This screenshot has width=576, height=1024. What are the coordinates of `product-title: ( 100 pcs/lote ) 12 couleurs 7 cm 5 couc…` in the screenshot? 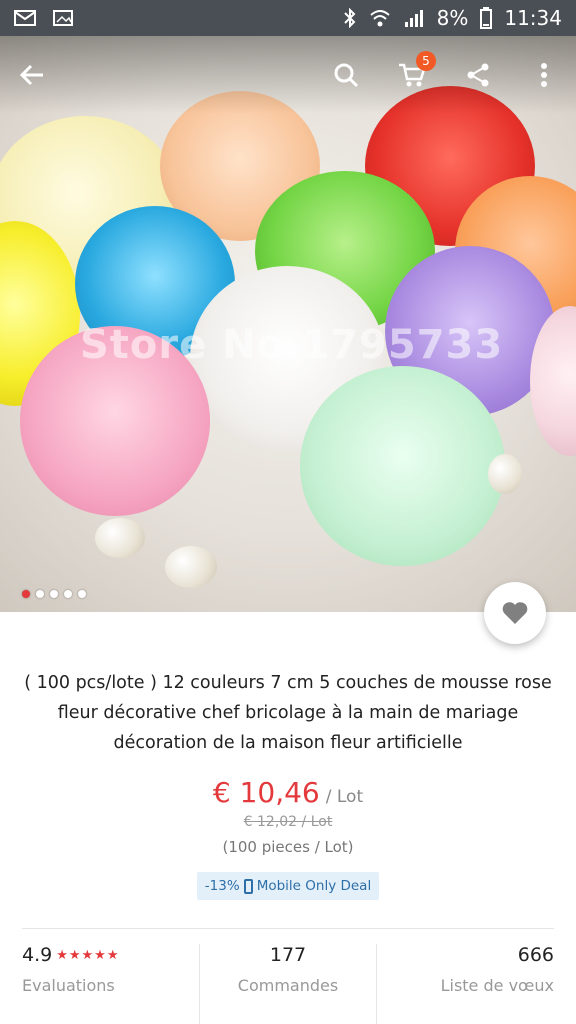 It's located at (288, 713).